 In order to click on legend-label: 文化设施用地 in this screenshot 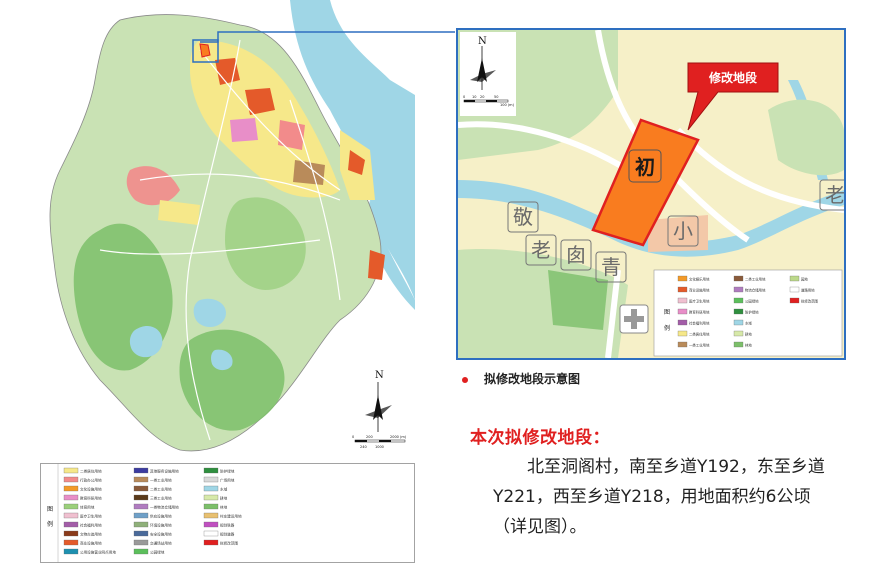, I will do `click(91, 489)`.